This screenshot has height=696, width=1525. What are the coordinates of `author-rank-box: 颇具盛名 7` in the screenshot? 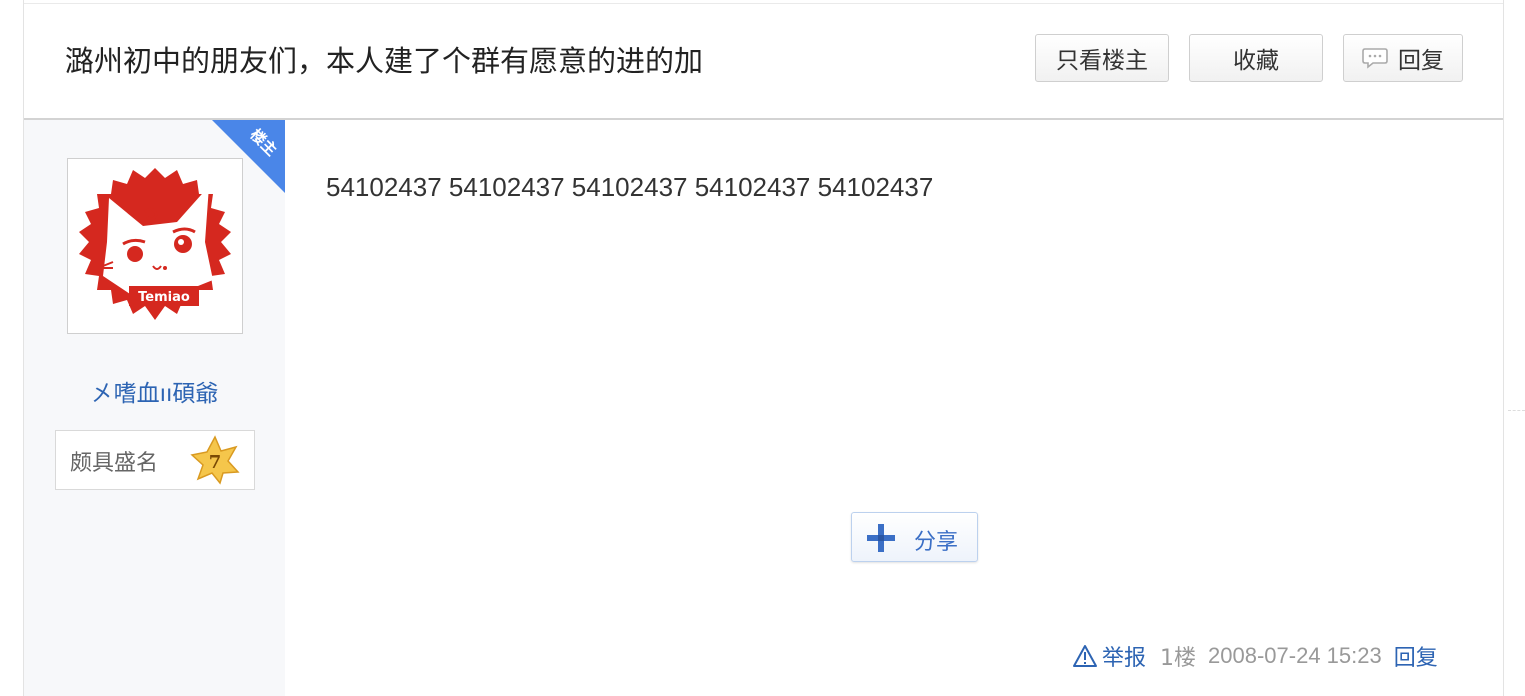 It's located at (155, 460).